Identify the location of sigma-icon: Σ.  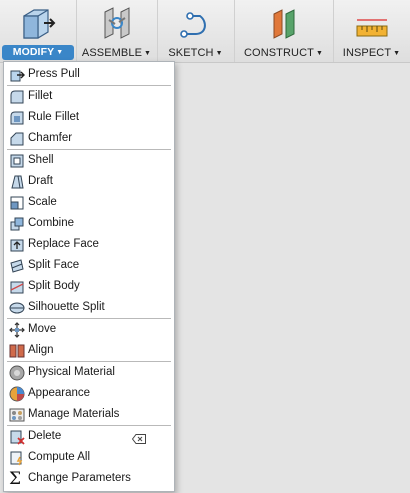
(15, 479).